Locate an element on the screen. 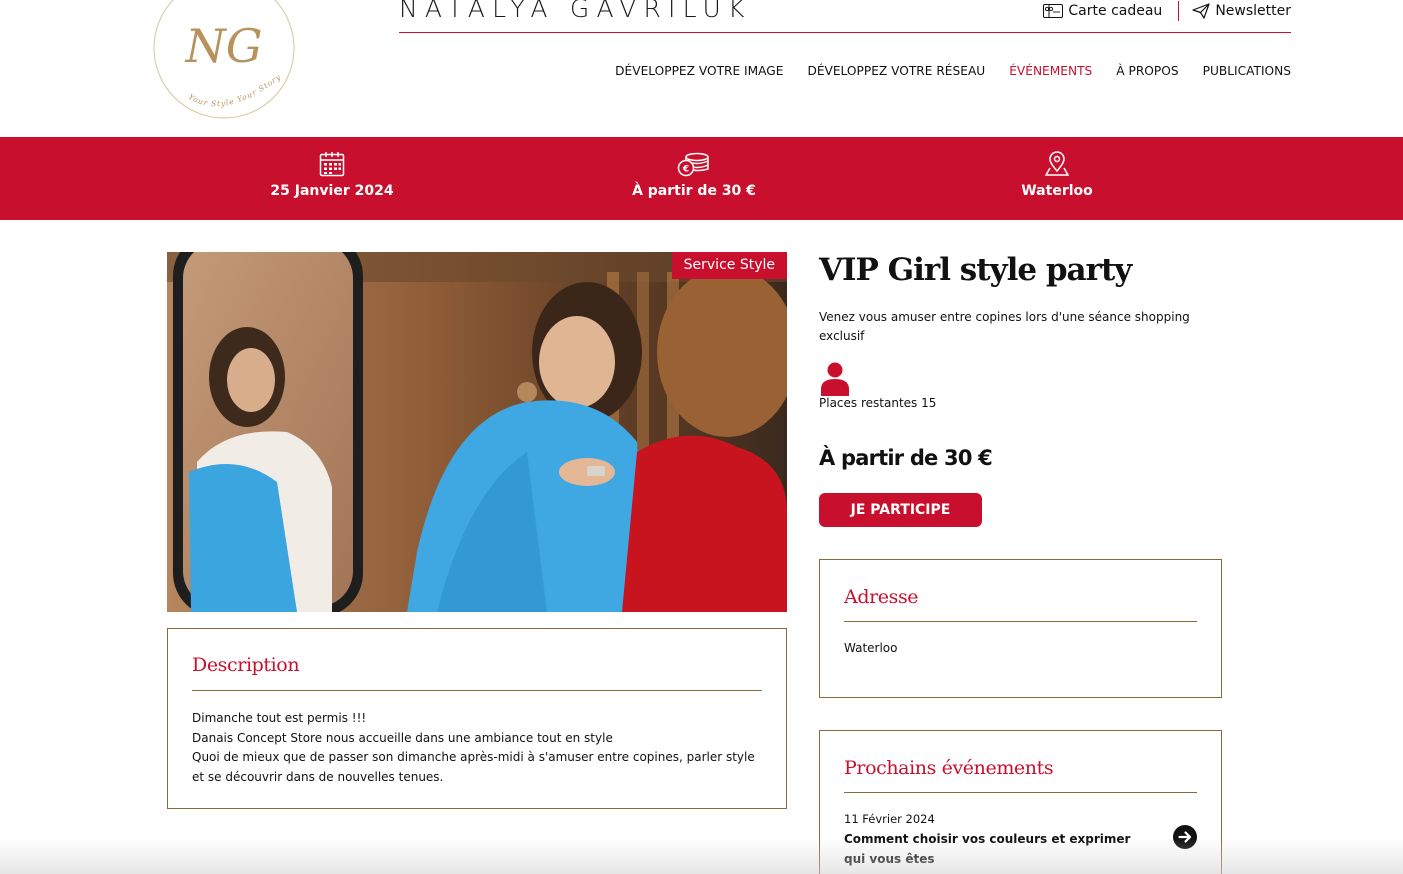 This screenshot has height=874, width=1403. logo: NG Your Style Your Story is located at coordinates (227, 63).